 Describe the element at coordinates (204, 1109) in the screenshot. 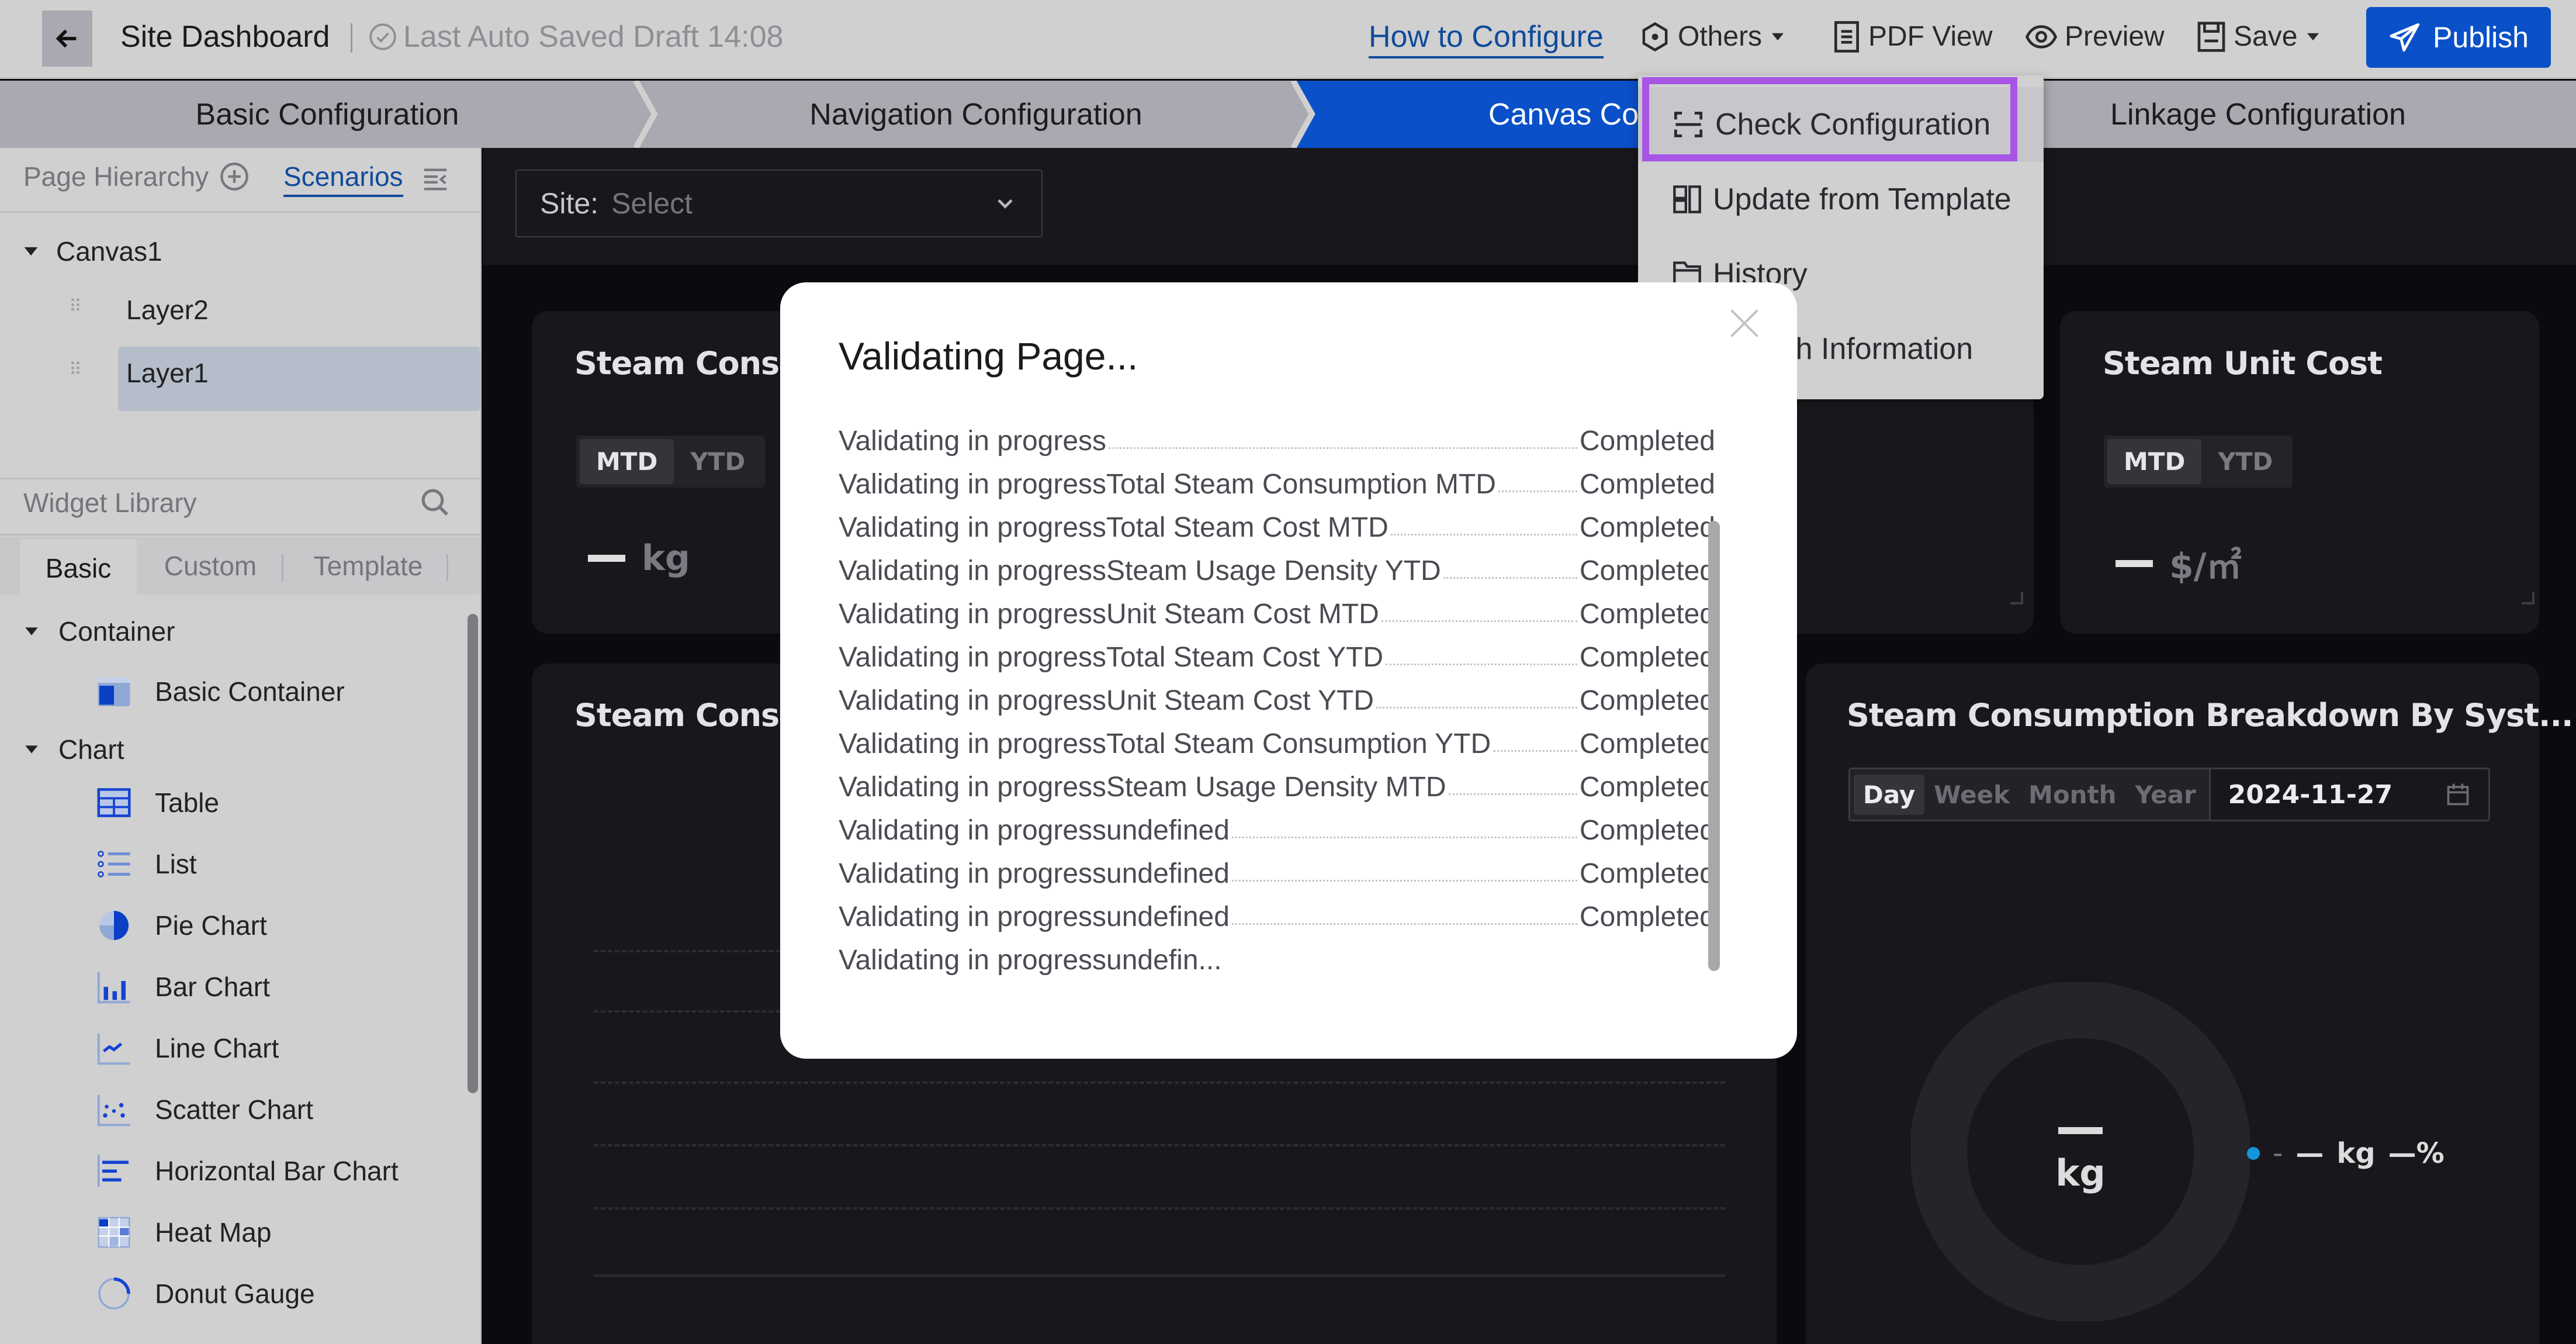

I see `widget-scatter-chart: Scatter Chart` at that location.